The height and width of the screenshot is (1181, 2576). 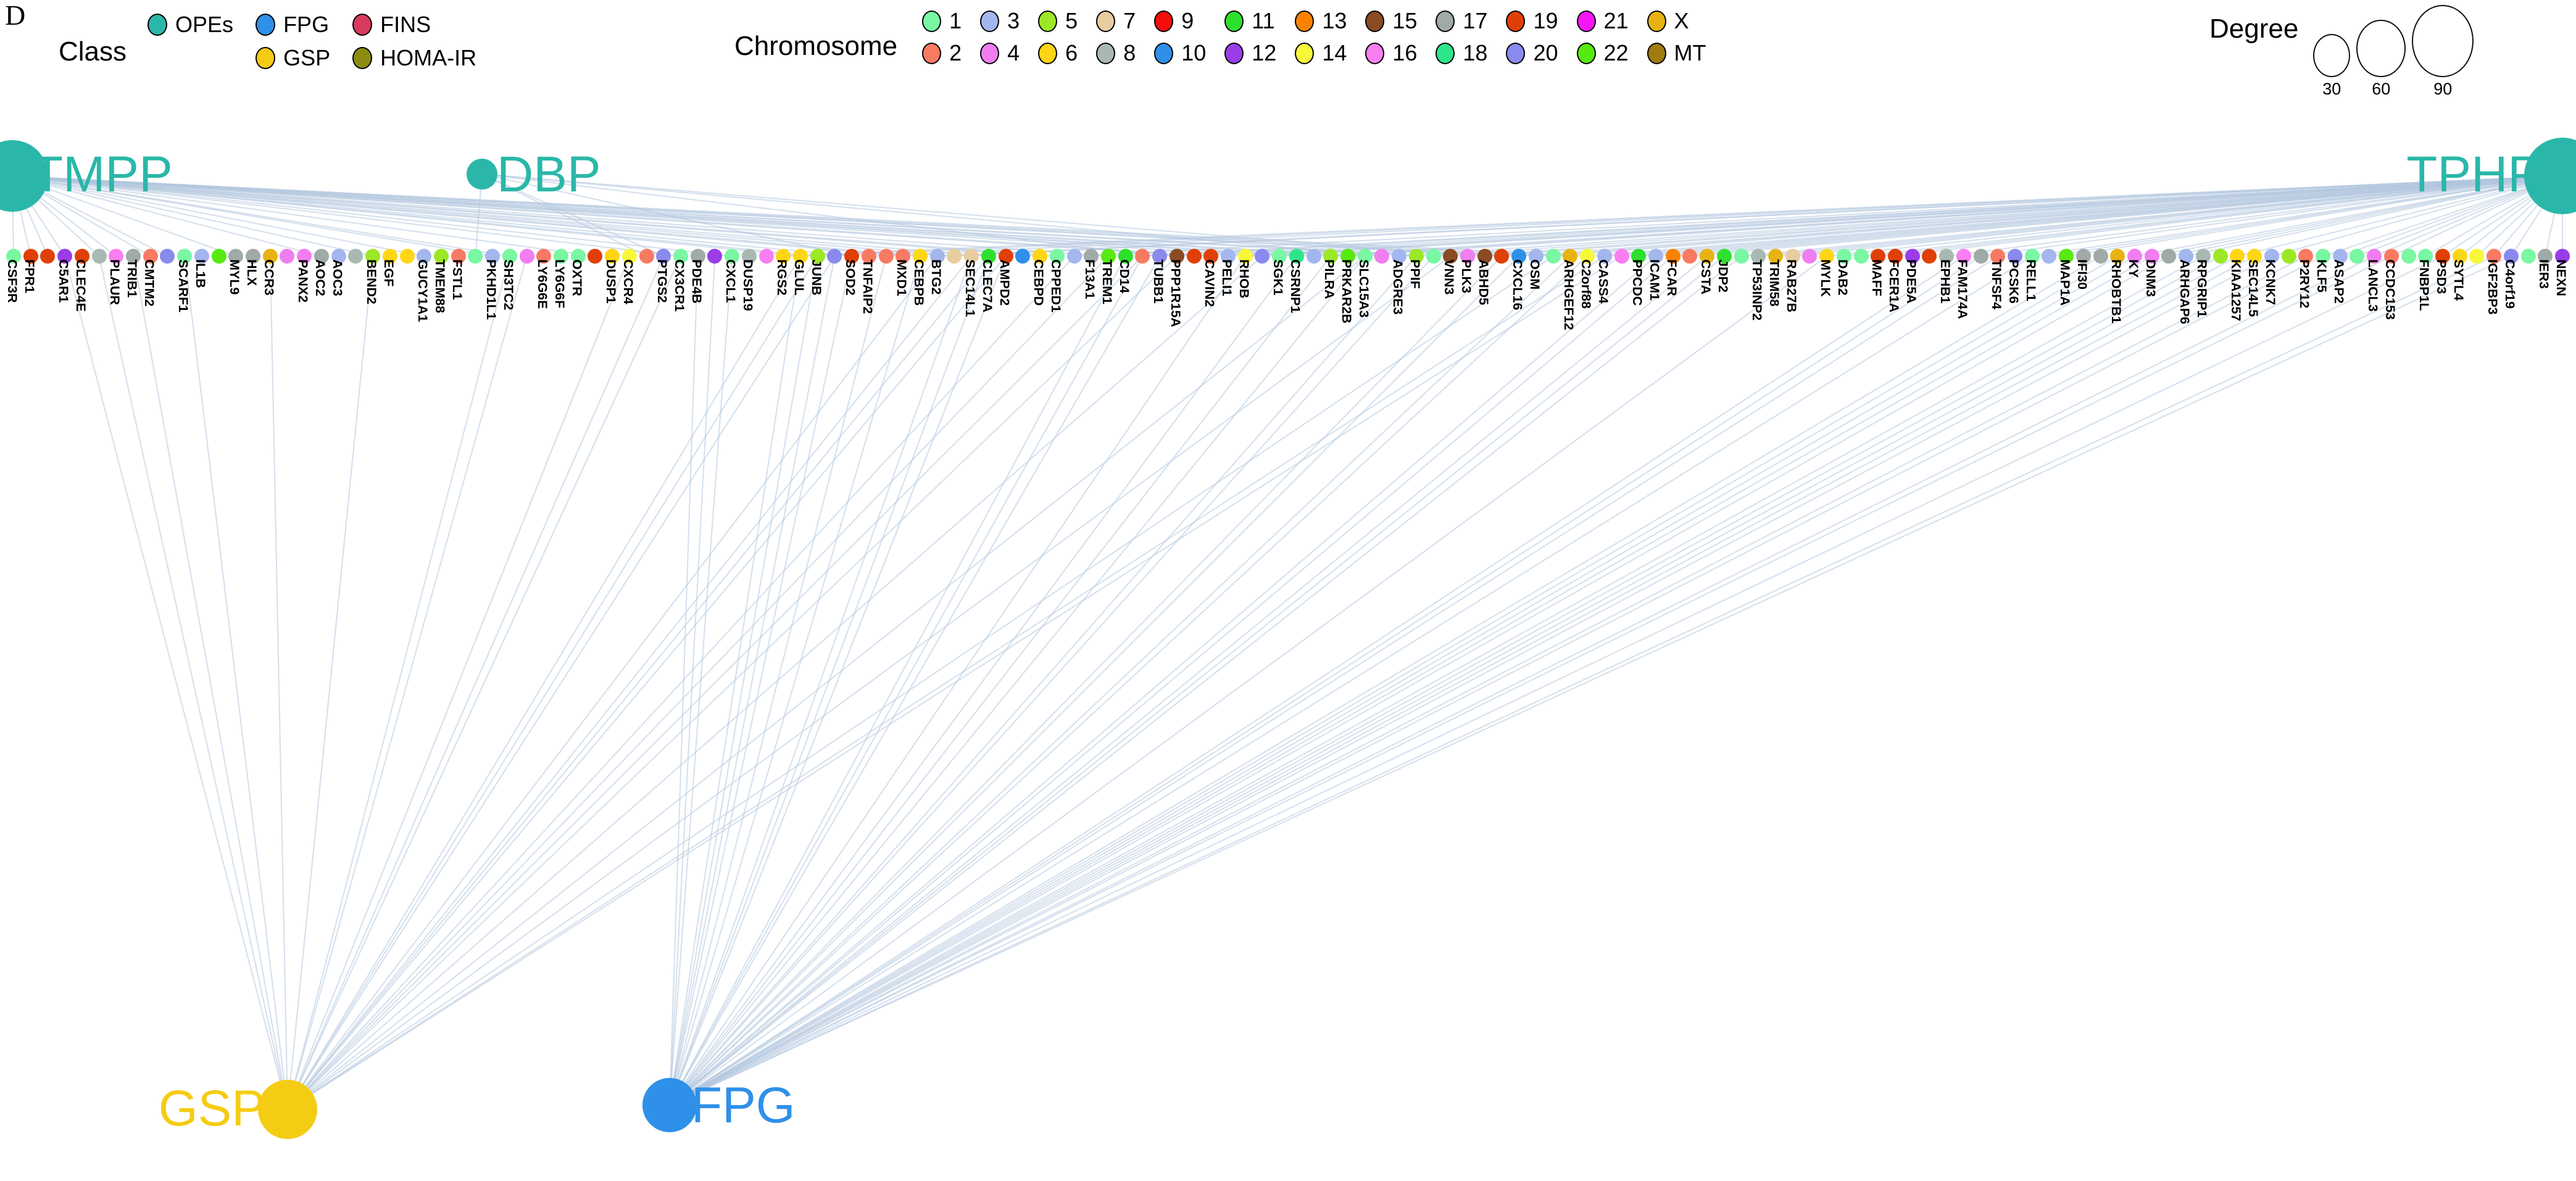 I want to click on chromosome-legend-item-14: 14, so click(x=1321, y=53).